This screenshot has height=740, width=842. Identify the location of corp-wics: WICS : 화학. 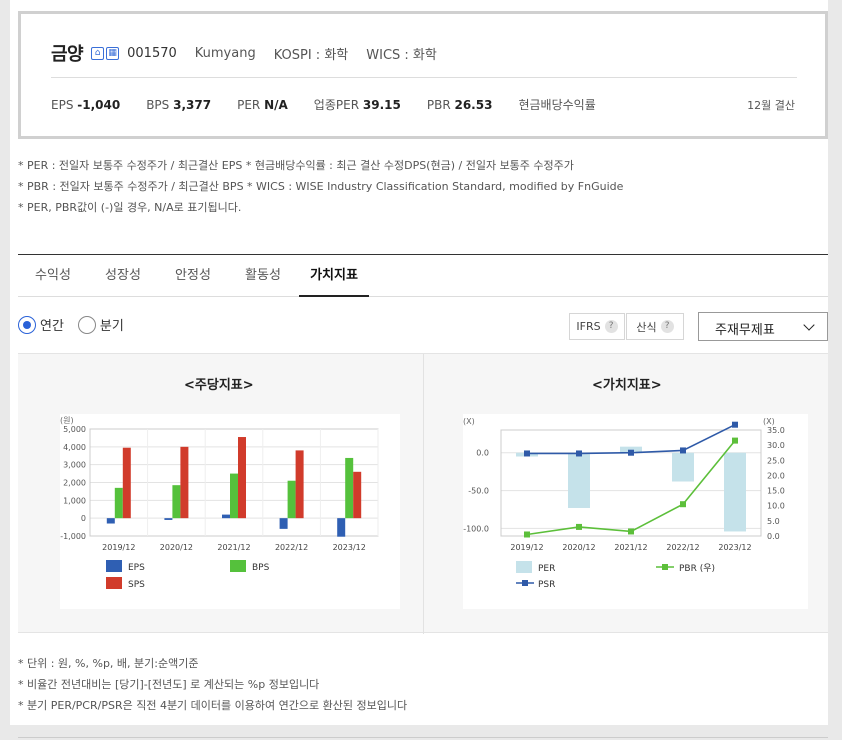
(401, 55).